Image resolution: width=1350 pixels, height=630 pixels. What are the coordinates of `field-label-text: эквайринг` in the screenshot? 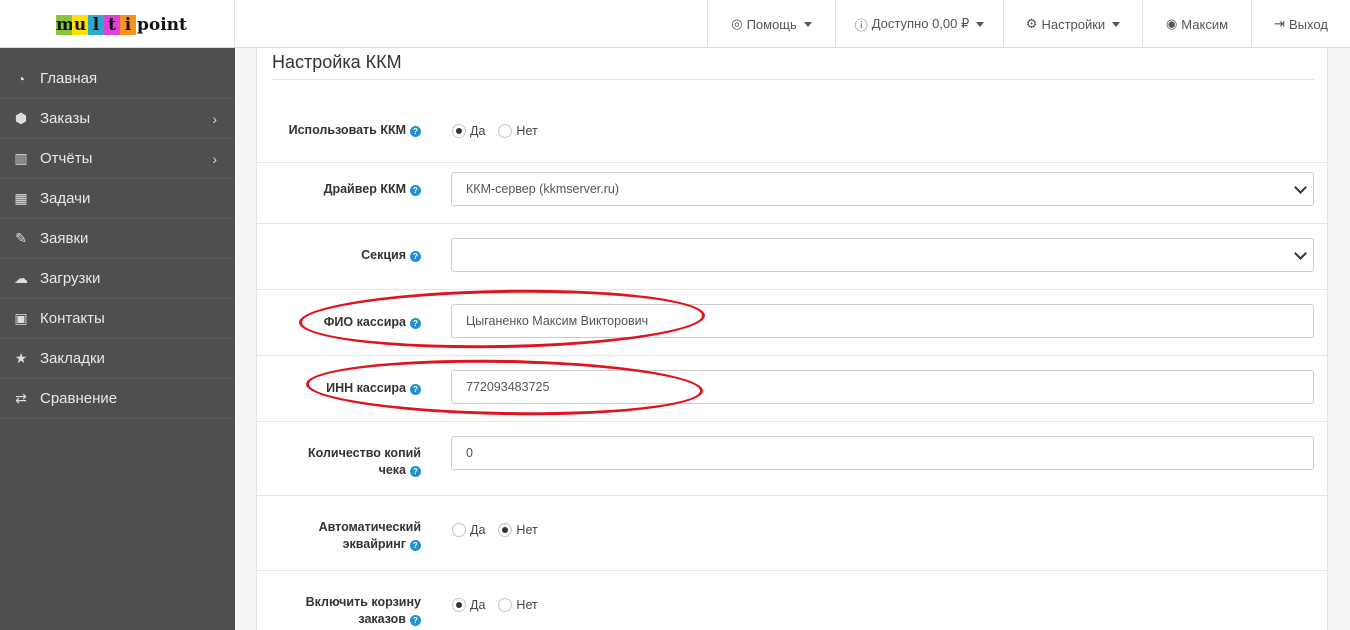 It's located at (374, 544).